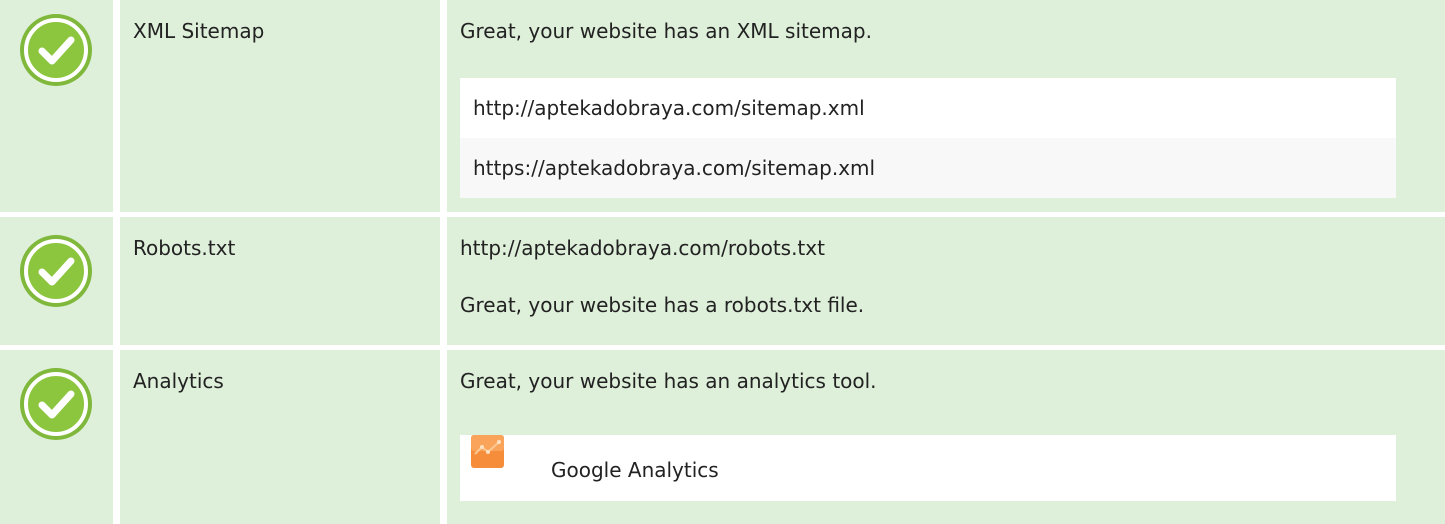 Image resolution: width=1445 pixels, height=524 pixels. Describe the element at coordinates (280, 437) in the screenshot. I see `check-name-cell: Analytics` at that location.